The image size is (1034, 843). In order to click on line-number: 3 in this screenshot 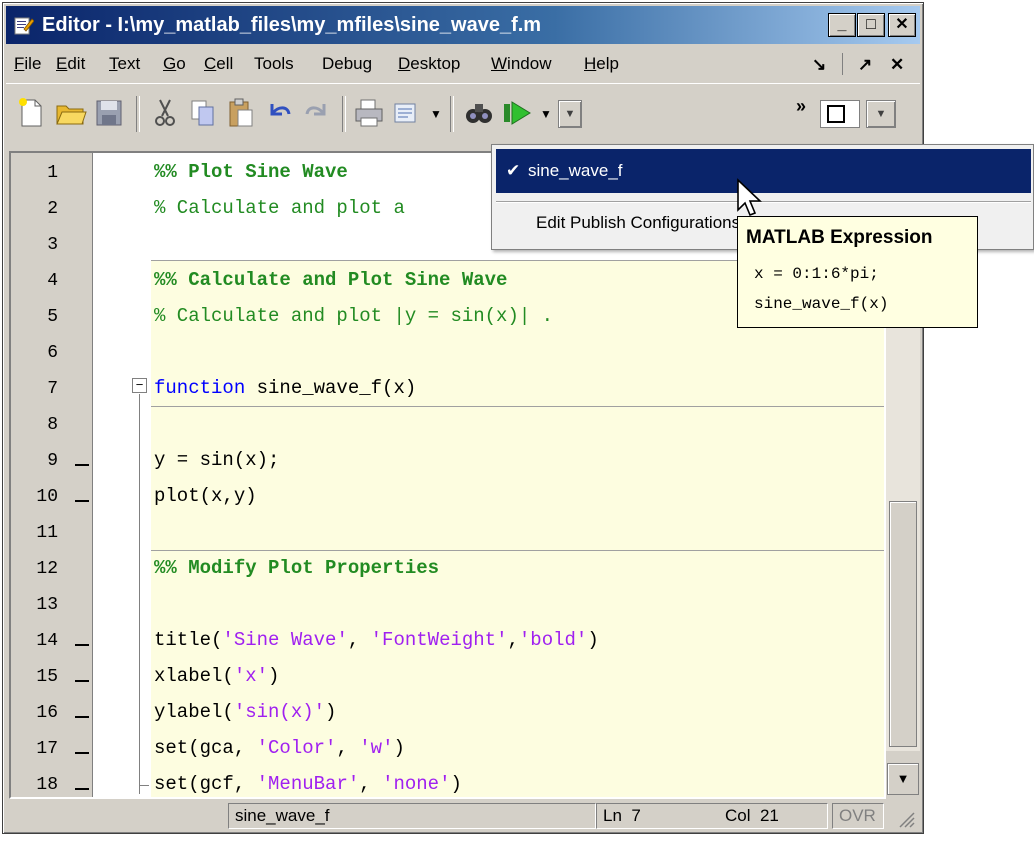, I will do `click(52, 245)`.